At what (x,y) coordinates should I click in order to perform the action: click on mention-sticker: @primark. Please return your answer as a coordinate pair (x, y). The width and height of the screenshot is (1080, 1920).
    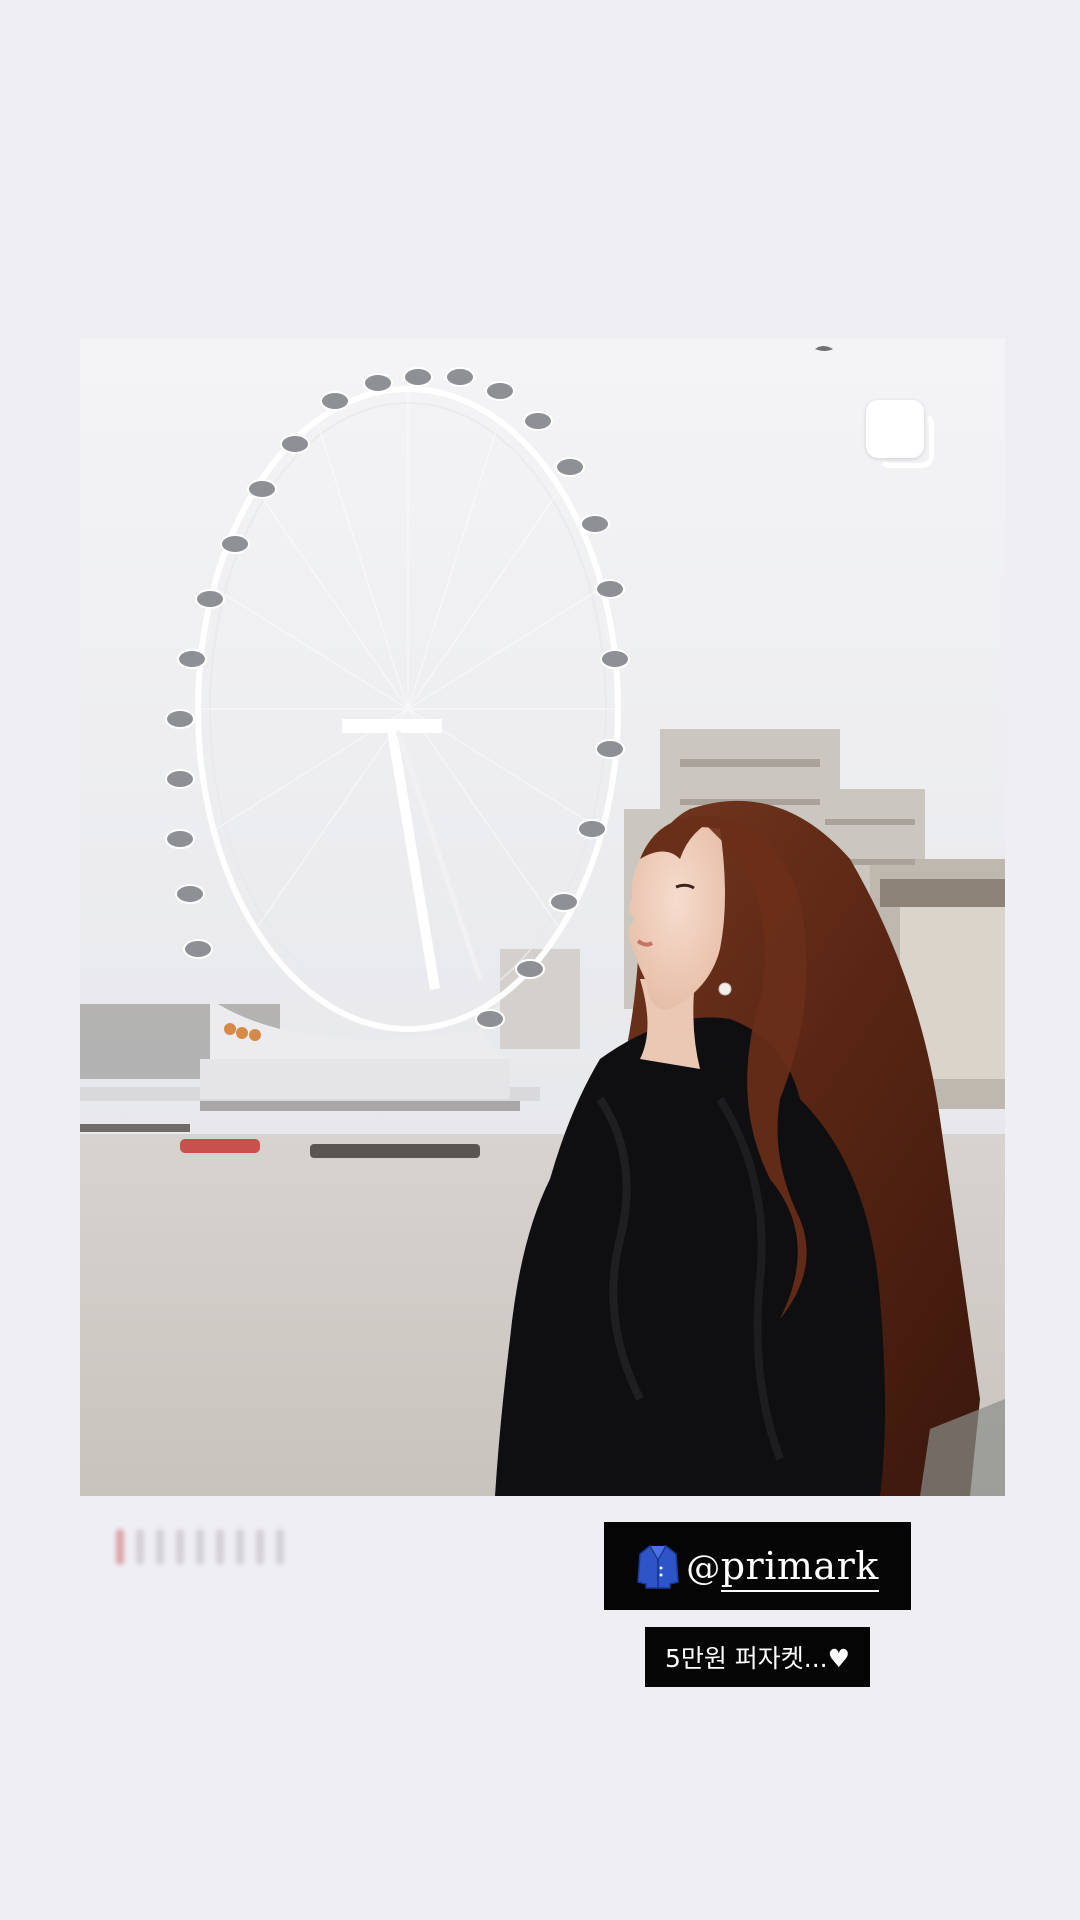
    Looking at the image, I should click on (757, 1566).